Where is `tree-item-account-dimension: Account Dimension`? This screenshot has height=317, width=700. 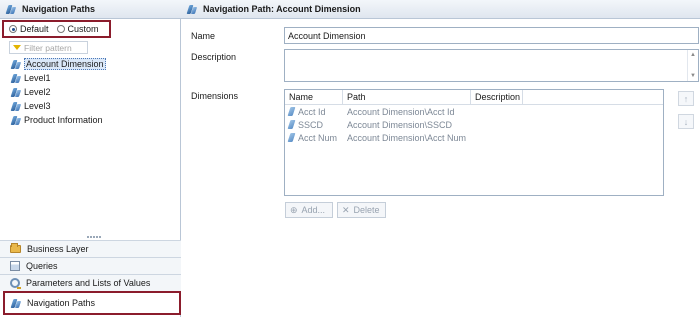
tree-item-account-dimension: Account Dimension is located at coordinates (59, 64).